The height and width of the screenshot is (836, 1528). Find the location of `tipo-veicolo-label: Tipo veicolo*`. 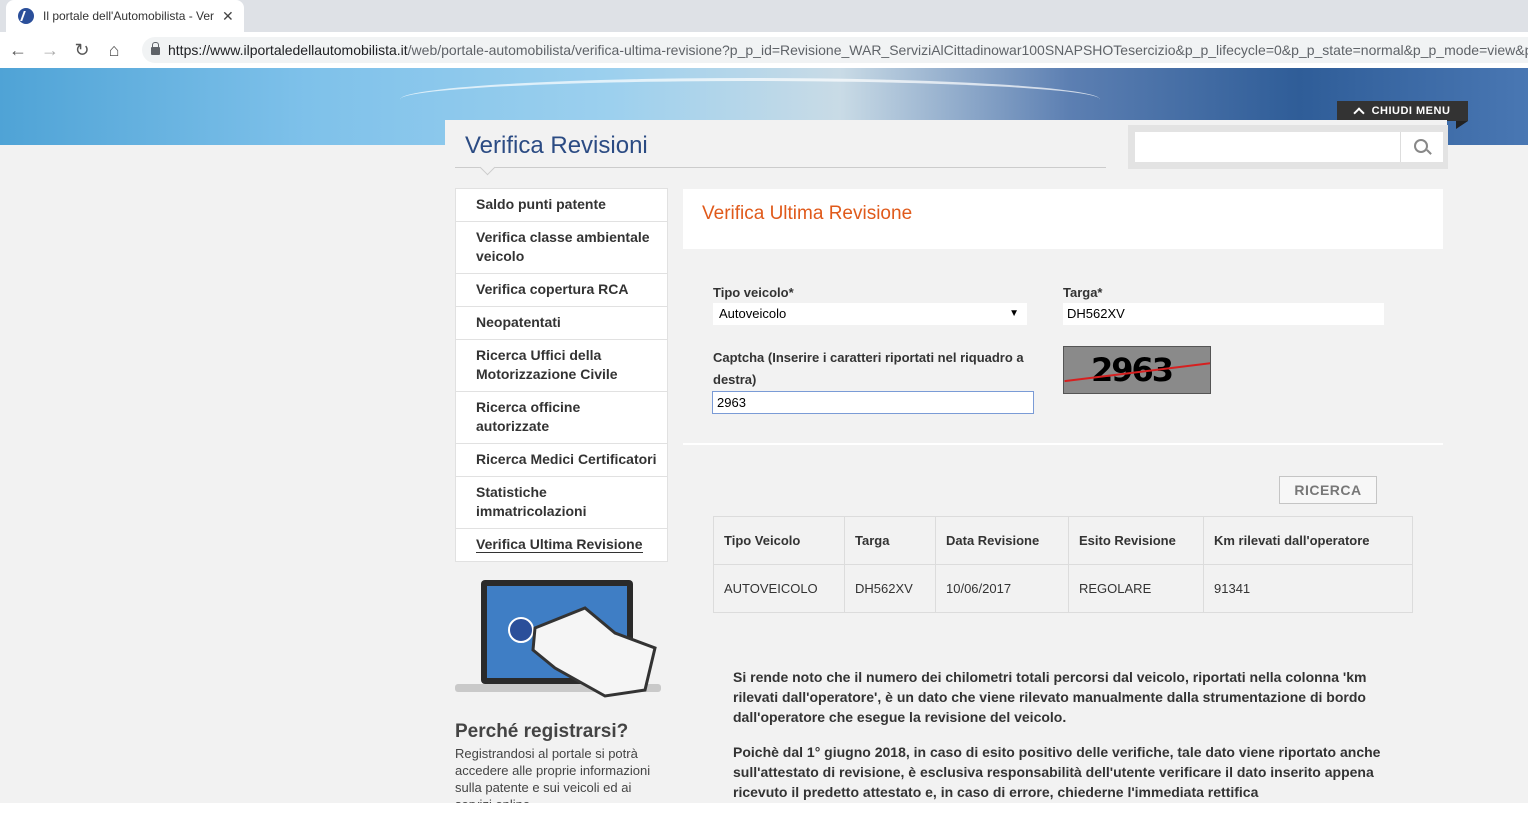

tipo-veicolo-label: Tipo veicolo* is located at coordinates (753, 292).